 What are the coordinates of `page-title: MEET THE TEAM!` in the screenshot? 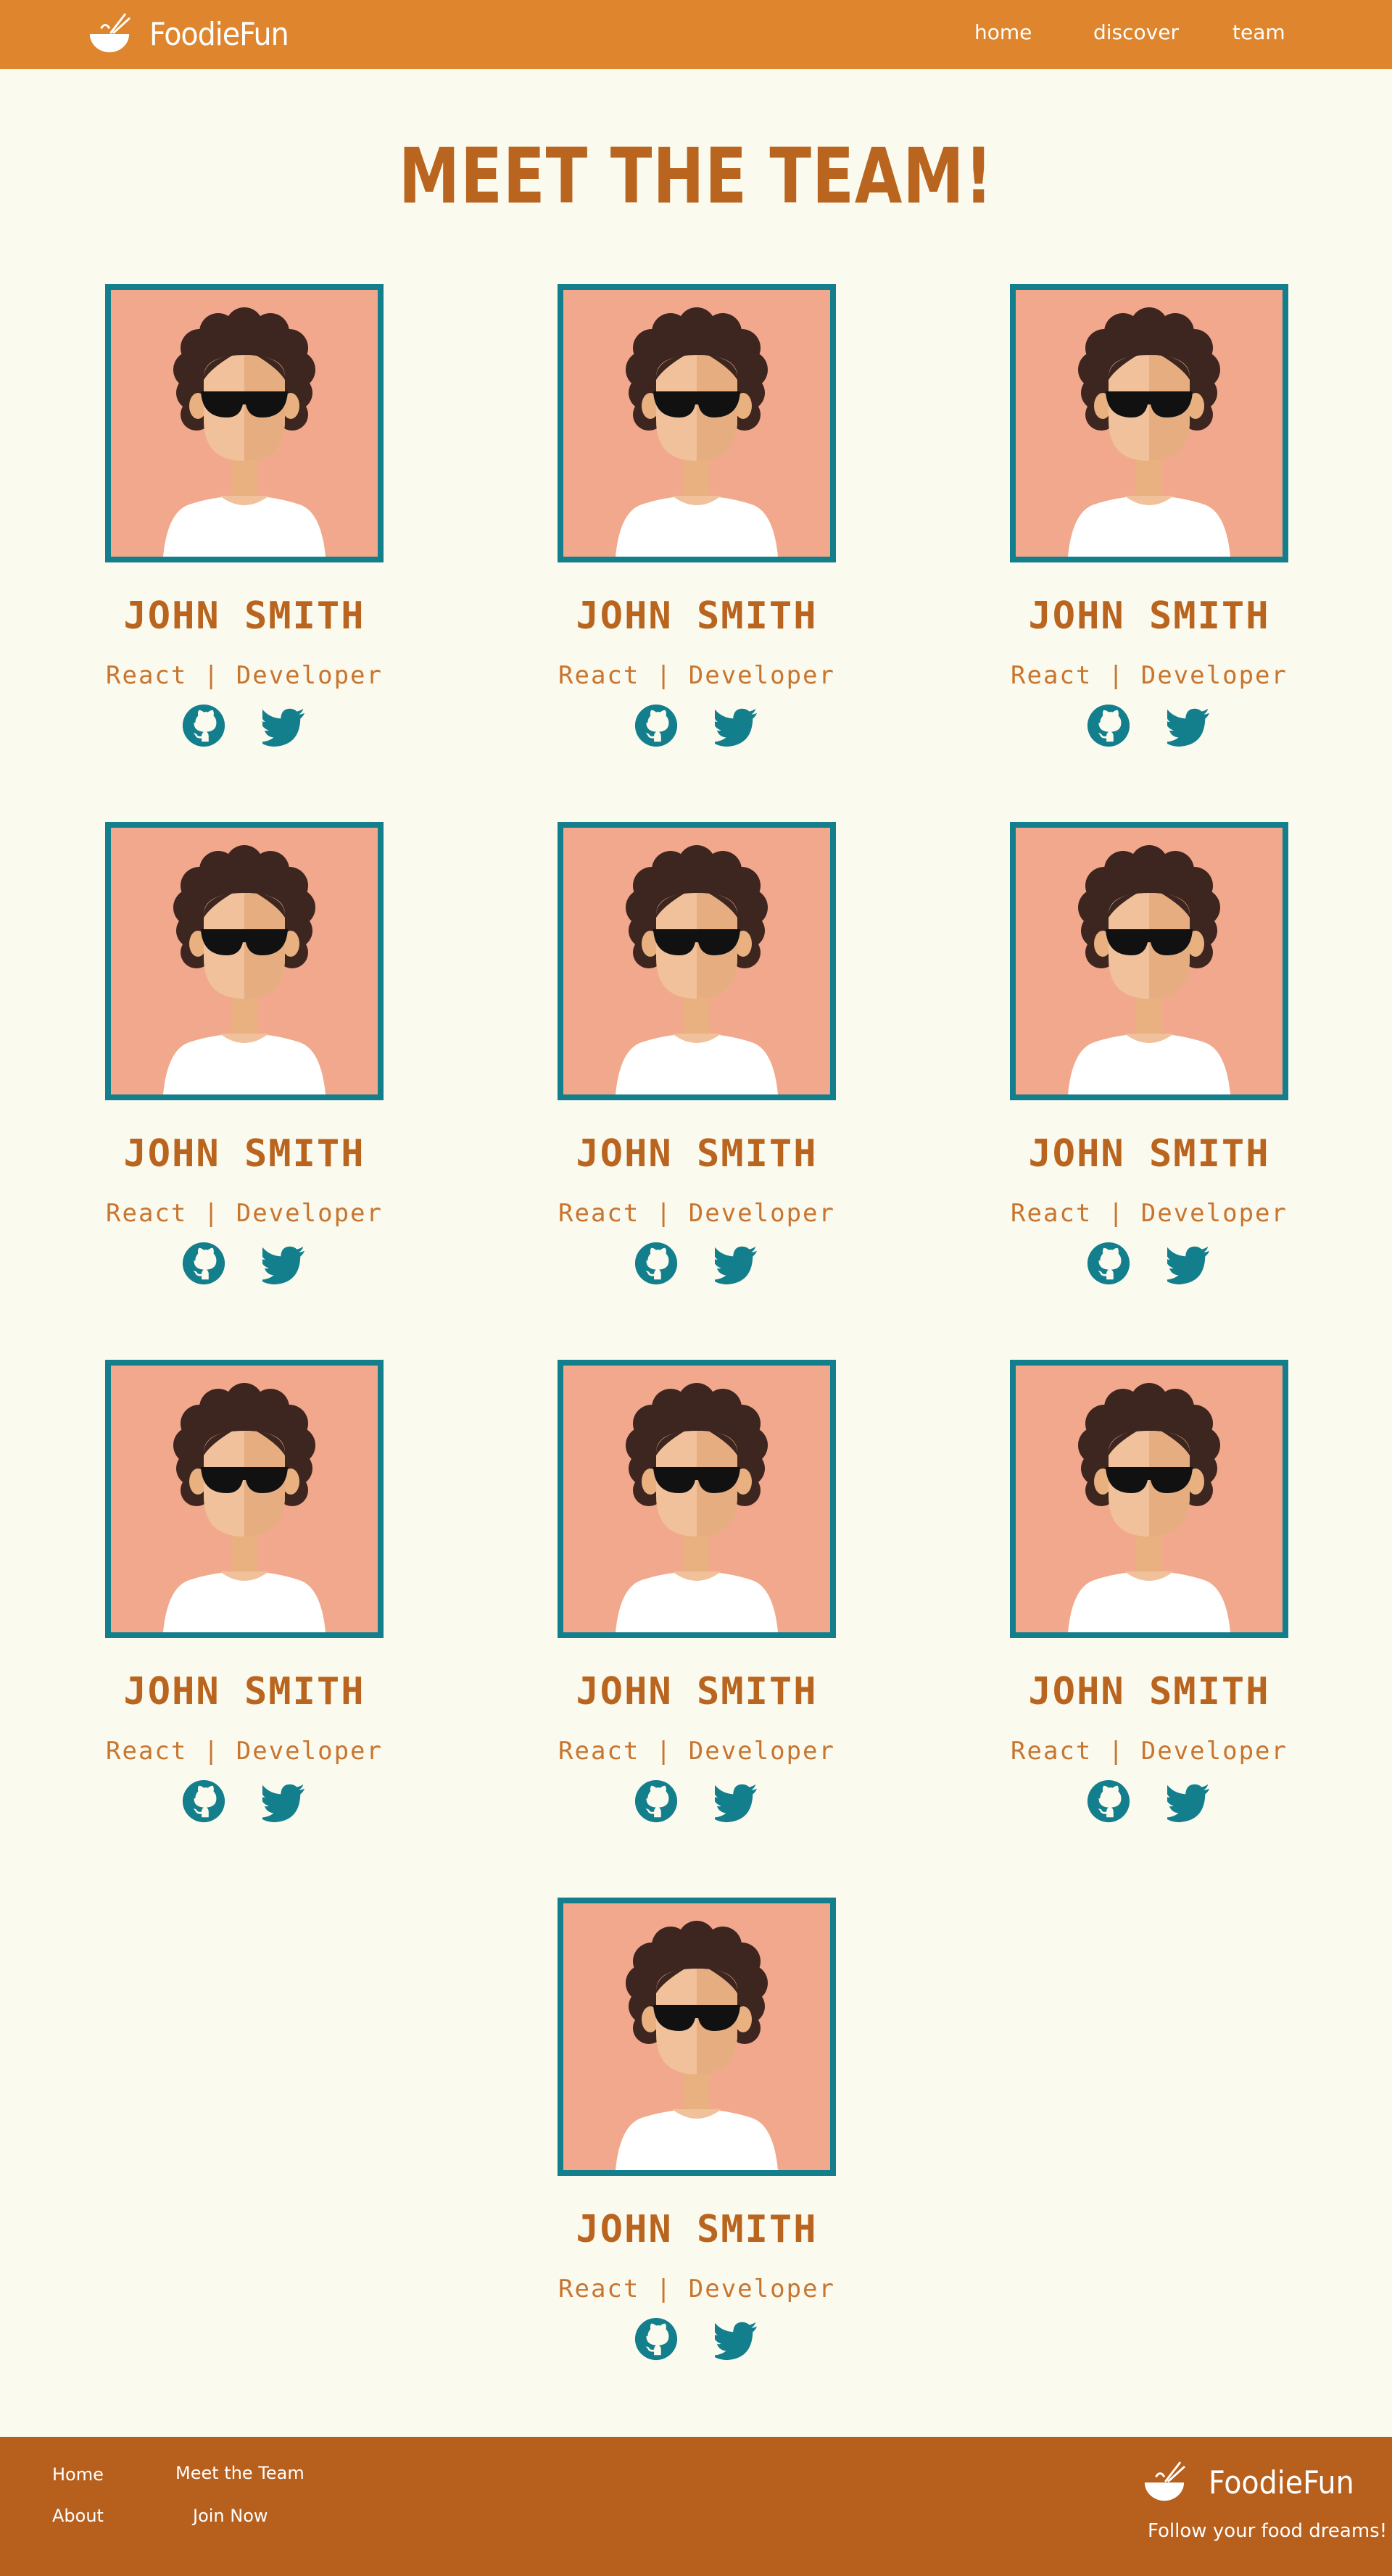 It's located at (696, 177).